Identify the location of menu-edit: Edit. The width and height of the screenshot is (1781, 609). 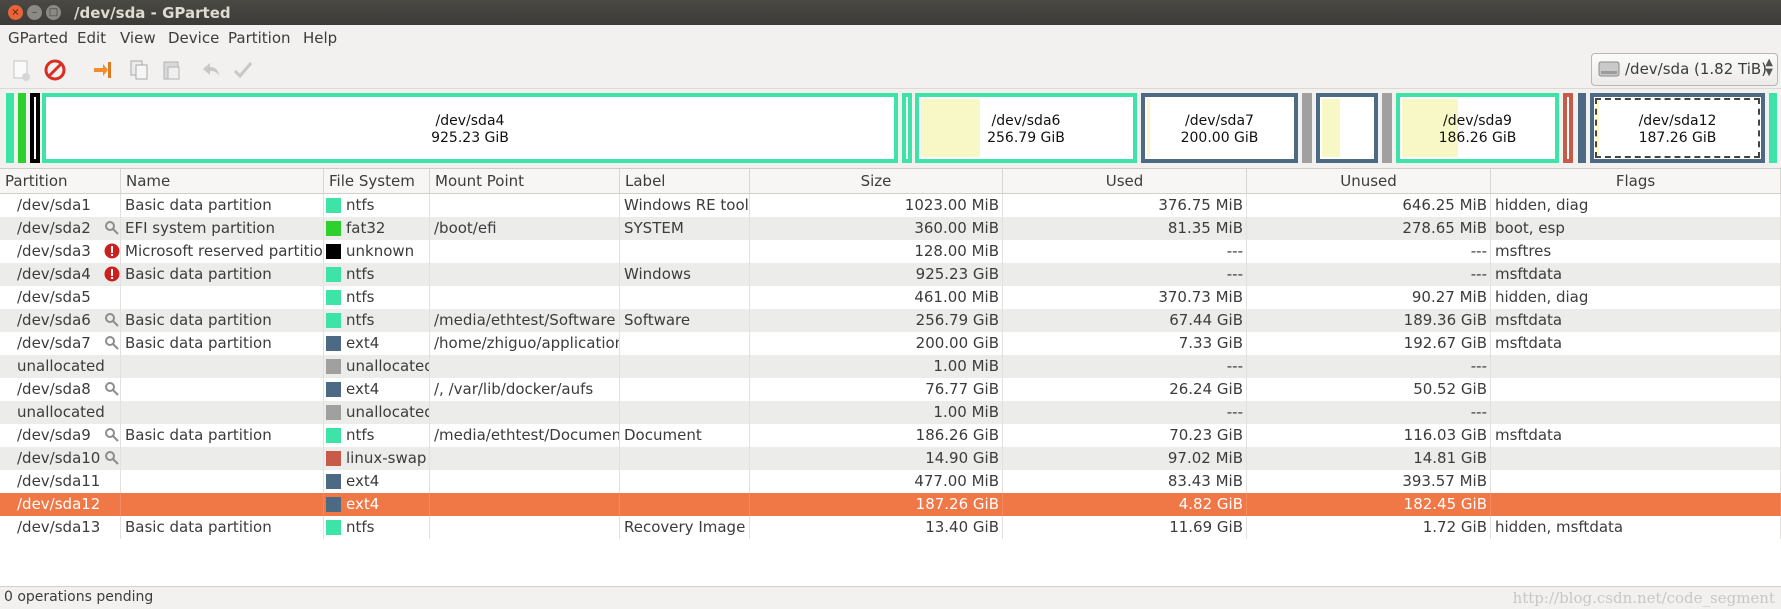
(91, 38).